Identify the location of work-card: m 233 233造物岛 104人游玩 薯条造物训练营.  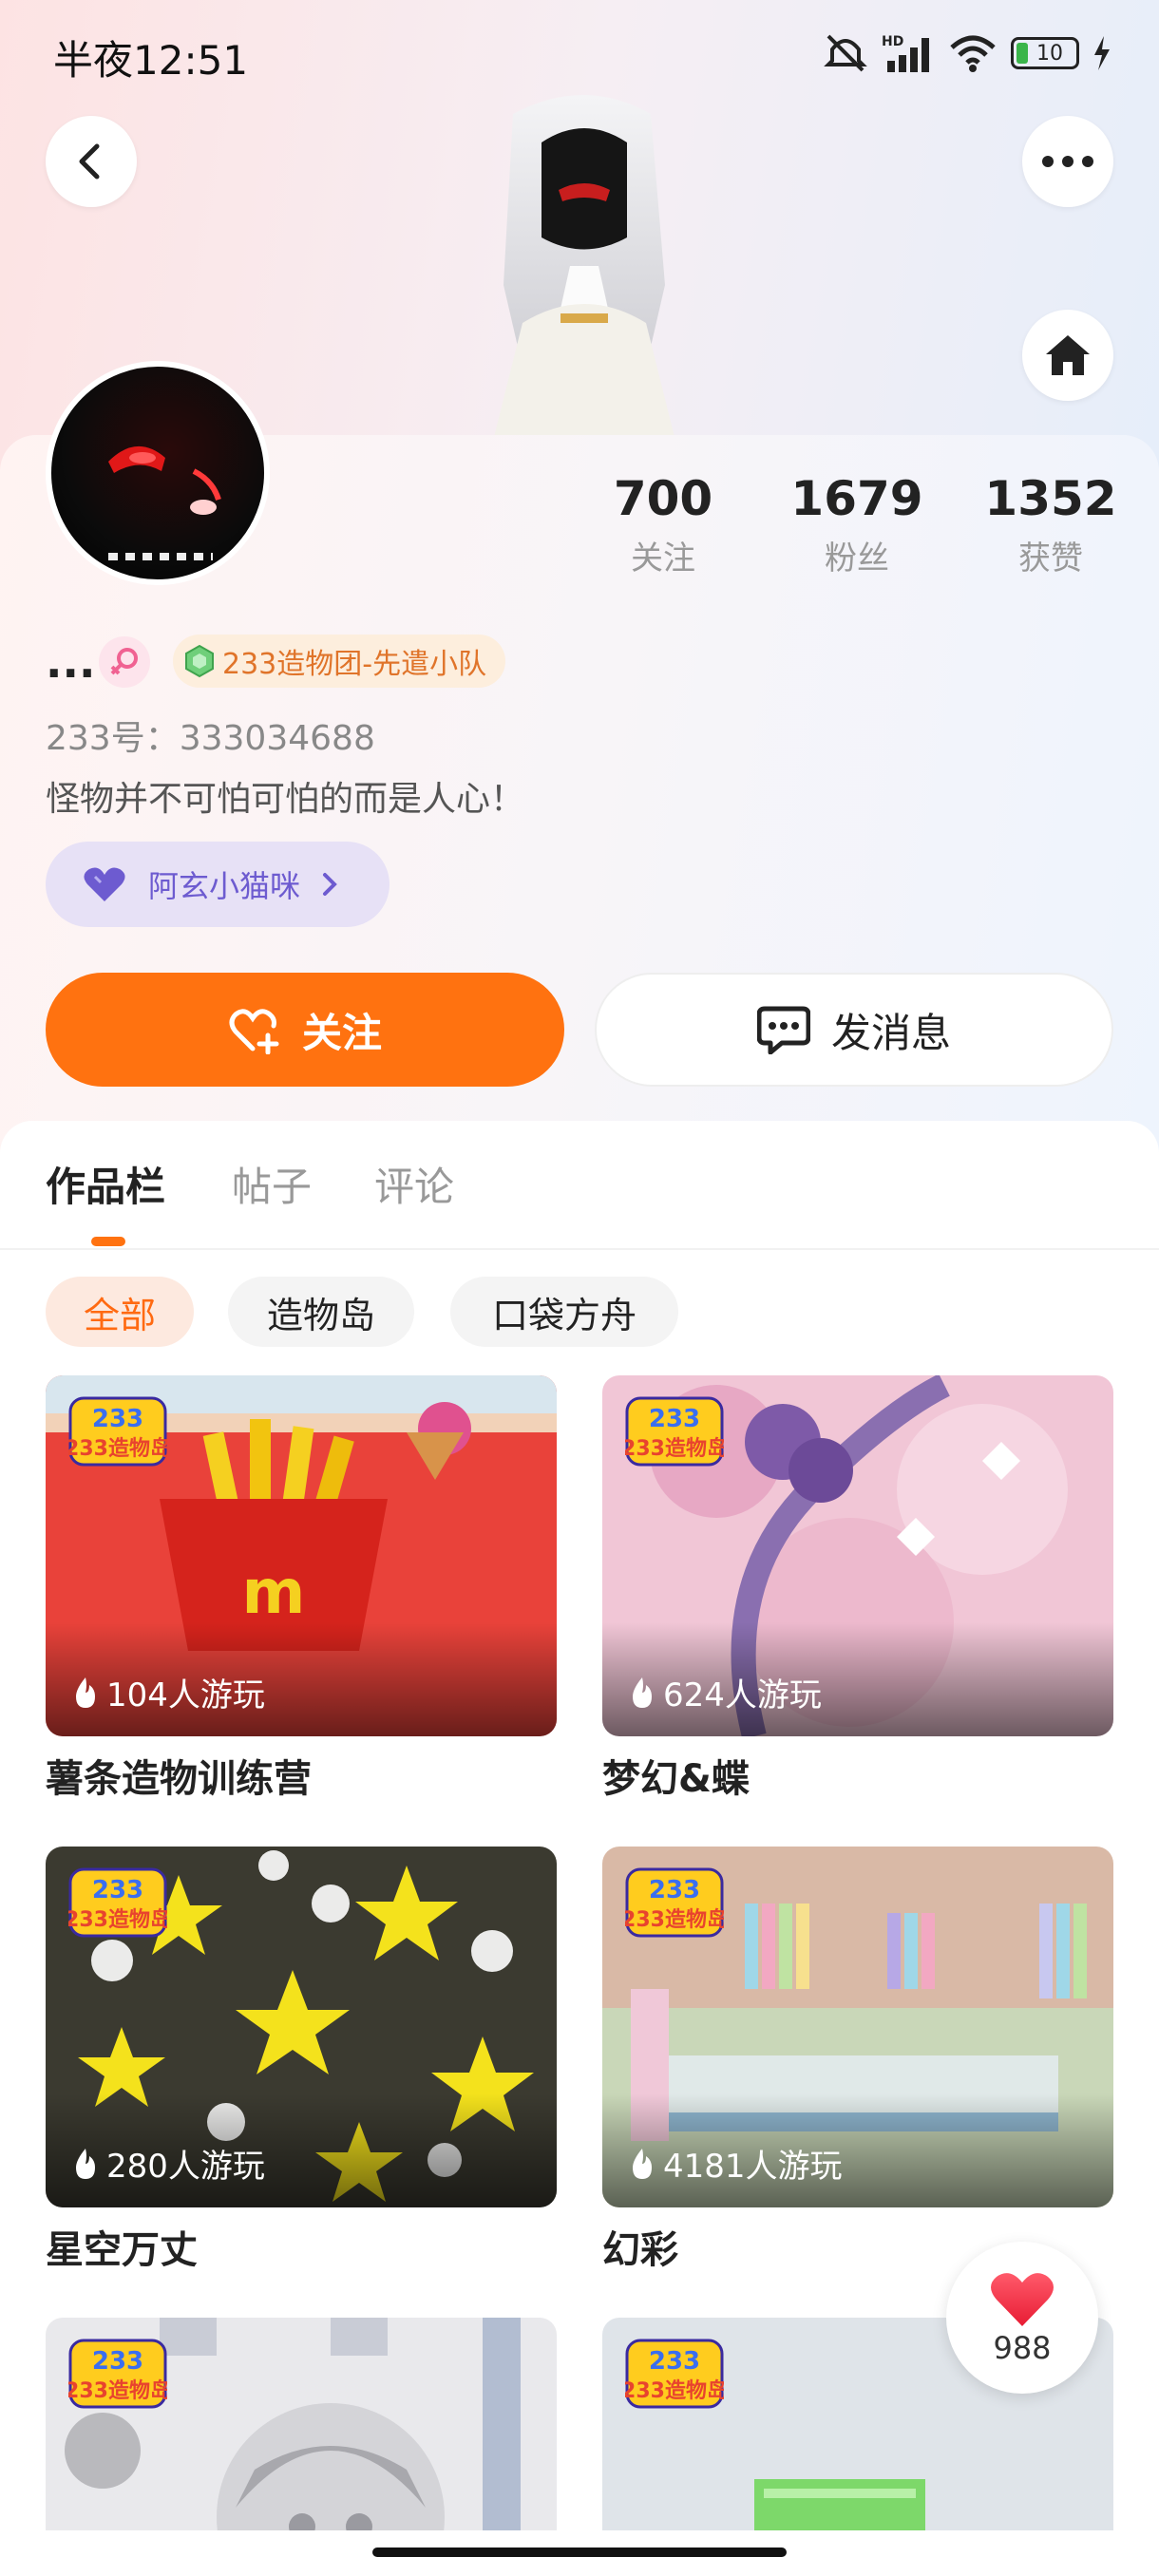
(301, 1589).